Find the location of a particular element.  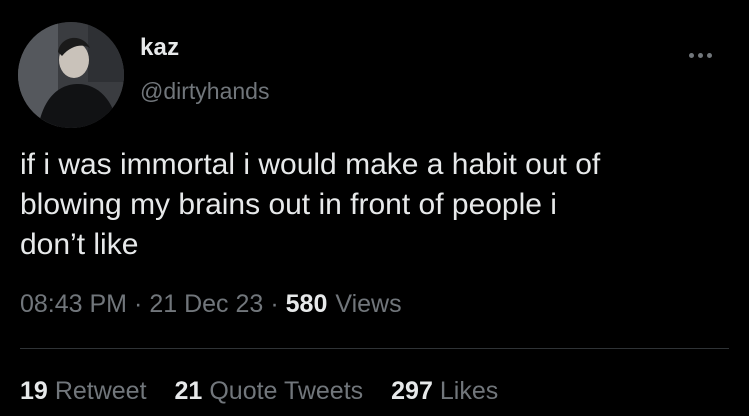

likes-label: Likes is located at coordinates (469, 391).